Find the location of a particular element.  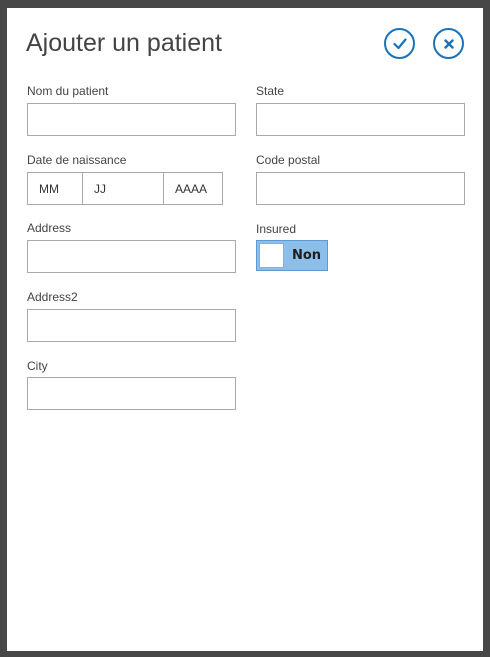

state-label: State is located at coordinates (270, 91).